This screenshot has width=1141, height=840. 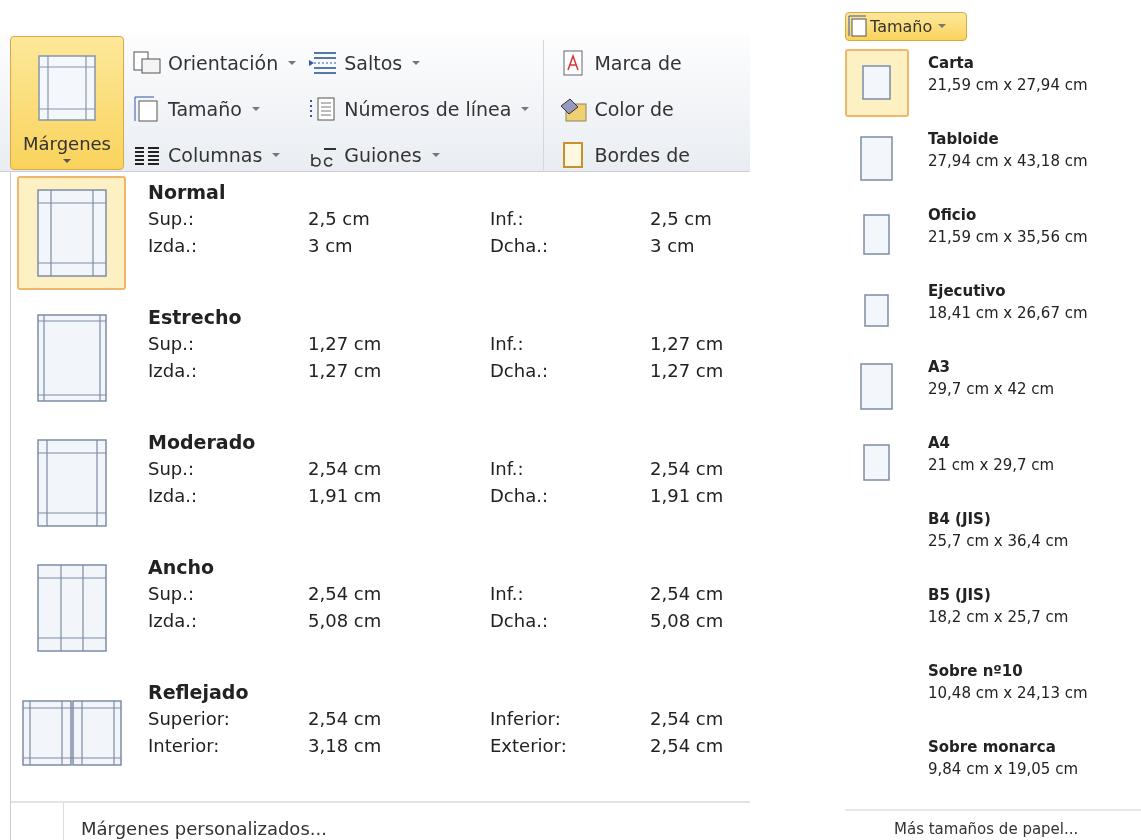 I want to click on margin-preset-item: Estrecho Sup.: 1,27 cm Inf.: 1,27 cm Izda.: 1,27 cm Dcha.: 1,27 cm, so click(x=380, y=363).